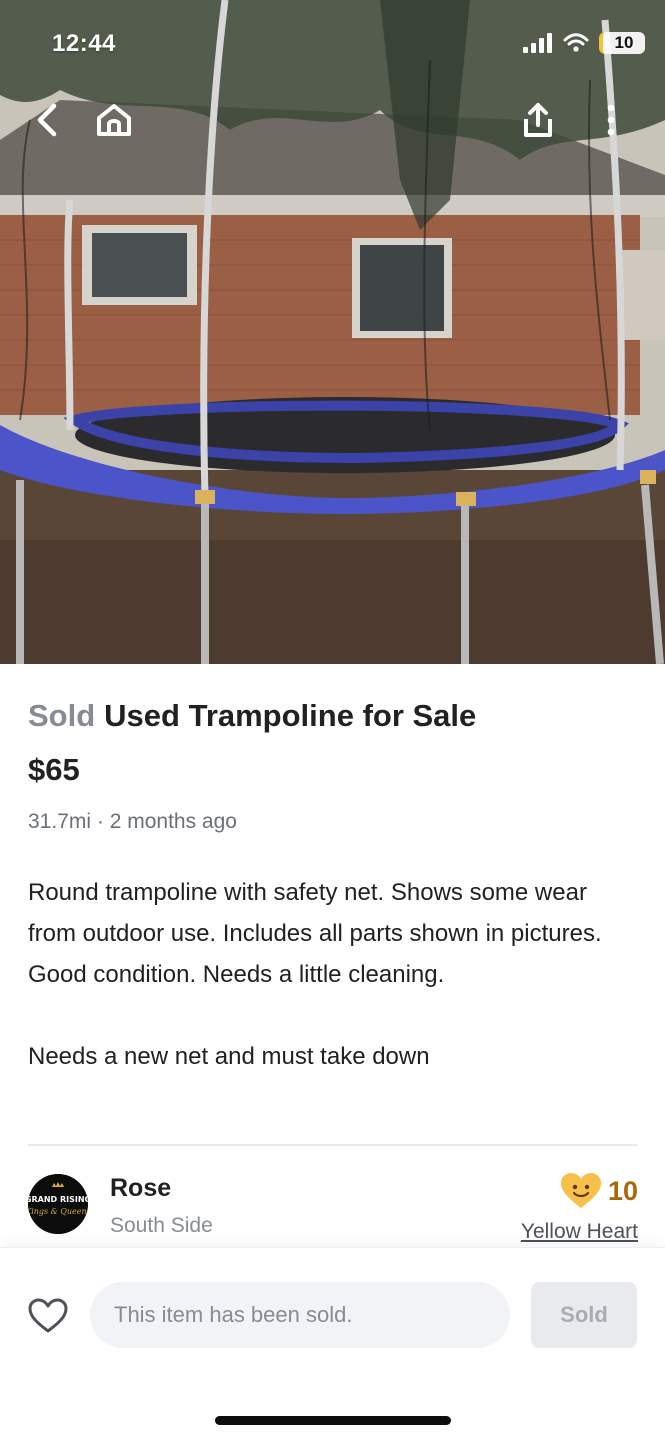  I want to click on home-button, so click(114, 120).